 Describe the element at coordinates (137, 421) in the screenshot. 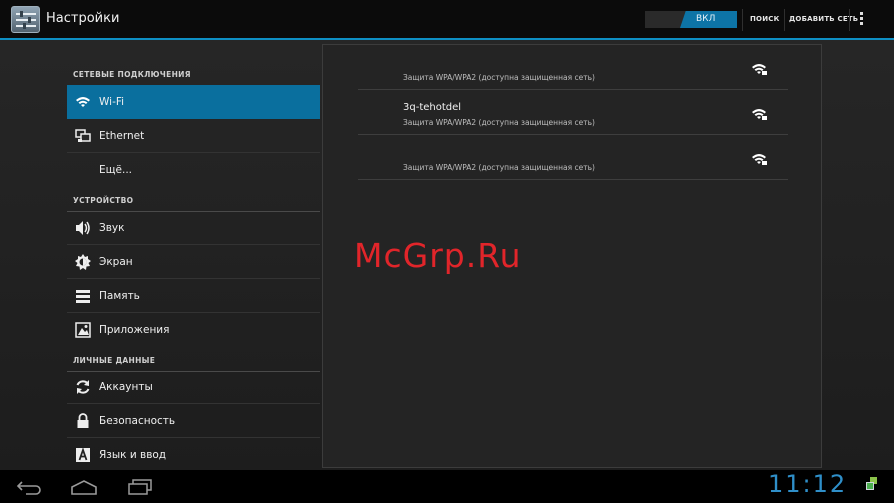

I see `sidebar-item-label: Безопасность` at that location.